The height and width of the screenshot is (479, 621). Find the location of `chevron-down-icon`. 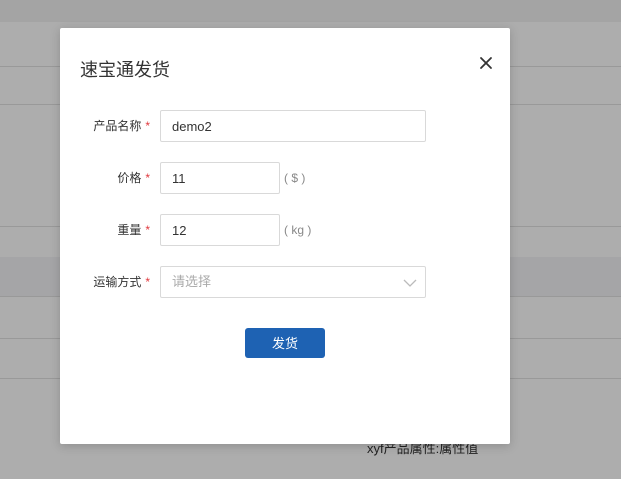

chevron-down-icon is located at coordinates (410, 282).